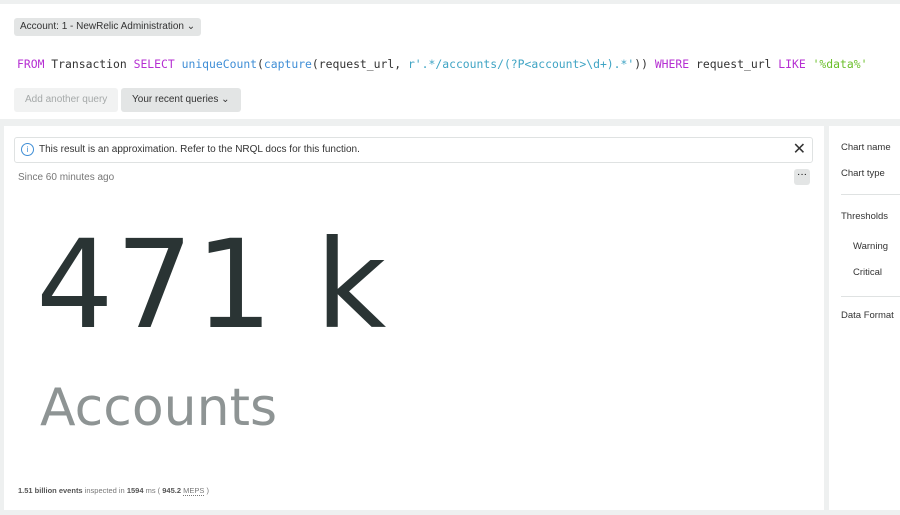 The image size is (900, 515). Describe the element at coordinates (870, 246) in the screenshot. I see `warning-label: Warning` at that location.